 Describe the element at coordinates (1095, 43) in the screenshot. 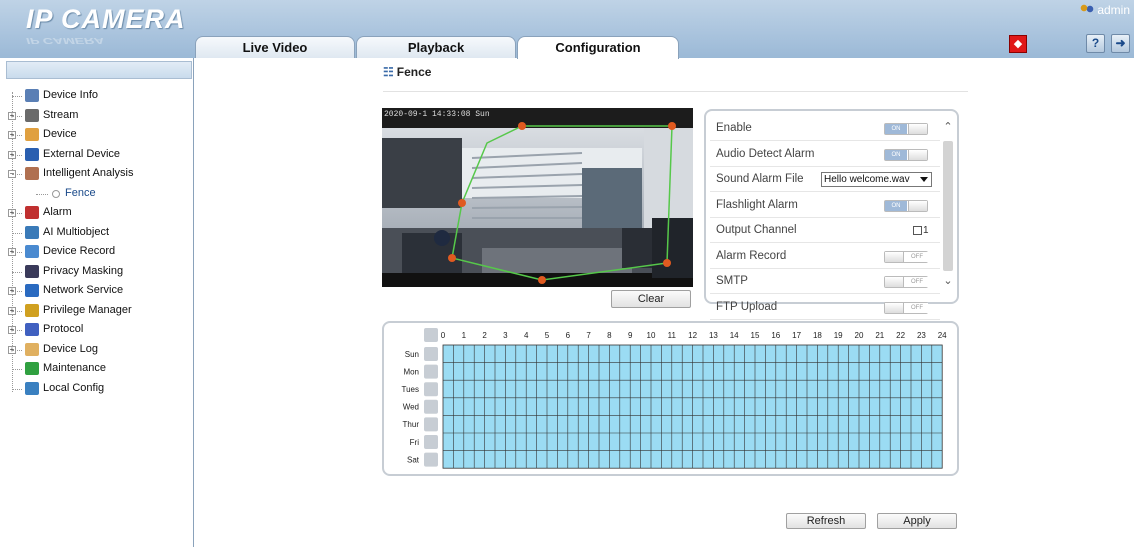

I see `help-icon: ?` at that location.